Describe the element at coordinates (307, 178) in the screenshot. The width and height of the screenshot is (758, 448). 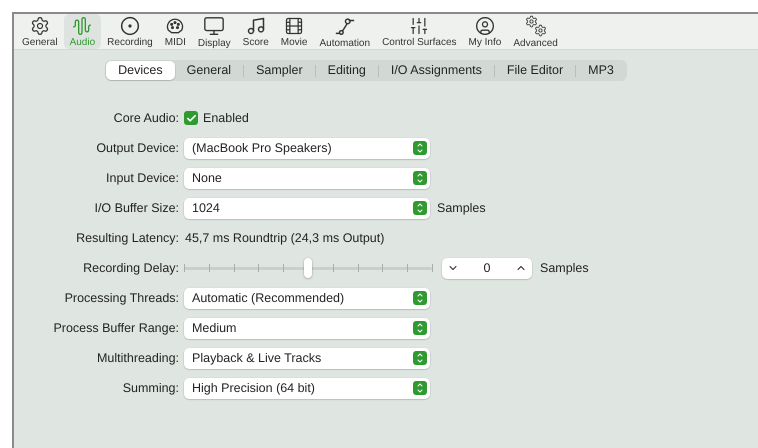
I see `popup-menu: None` at that location.